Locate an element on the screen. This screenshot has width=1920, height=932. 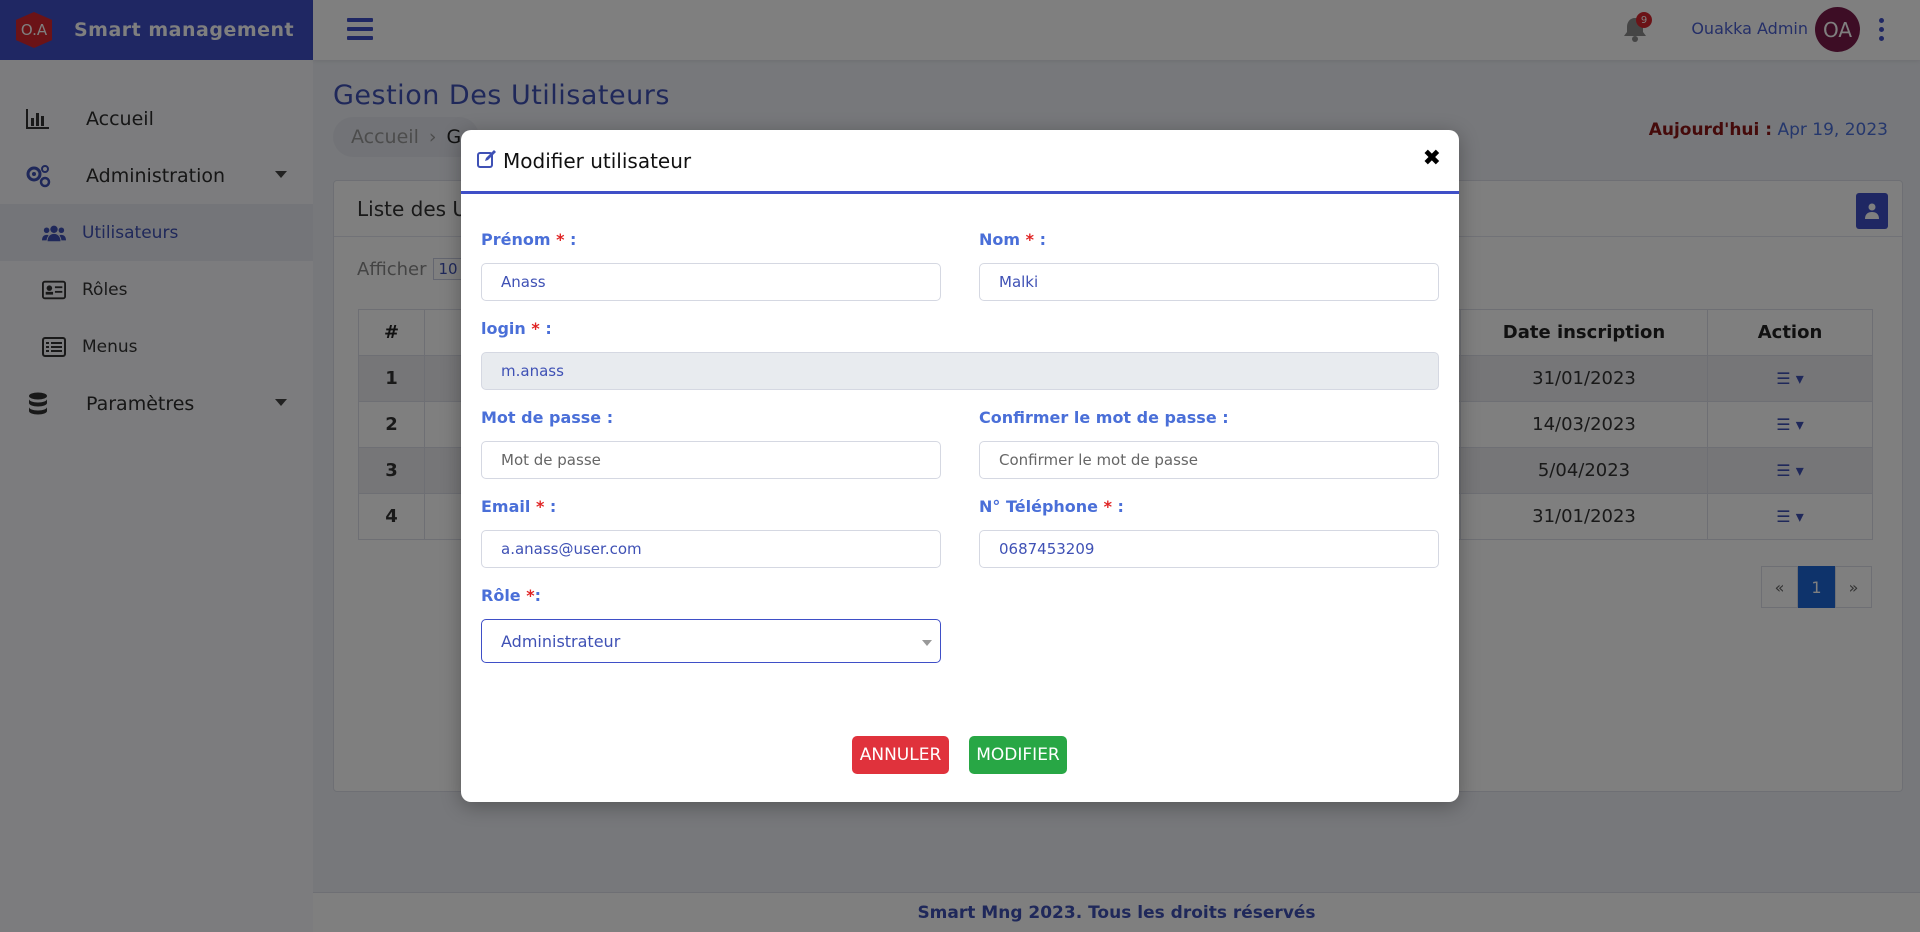
prenom-label: Prénom * : is located at coordinates (529, 239).